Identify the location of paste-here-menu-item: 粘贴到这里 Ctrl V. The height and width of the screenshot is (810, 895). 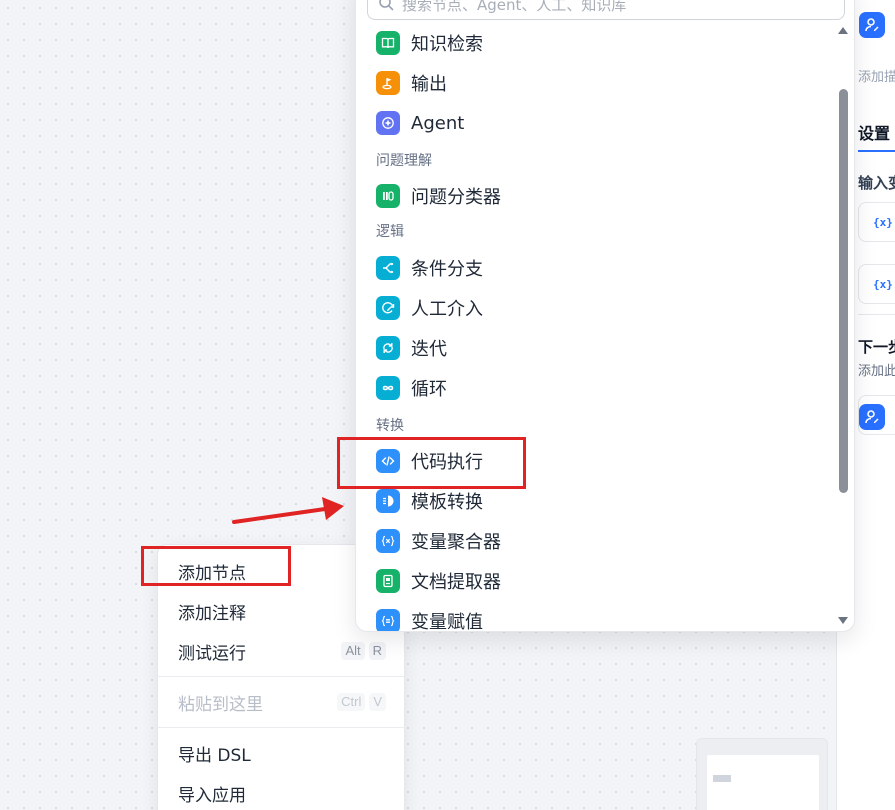
(282, 702).